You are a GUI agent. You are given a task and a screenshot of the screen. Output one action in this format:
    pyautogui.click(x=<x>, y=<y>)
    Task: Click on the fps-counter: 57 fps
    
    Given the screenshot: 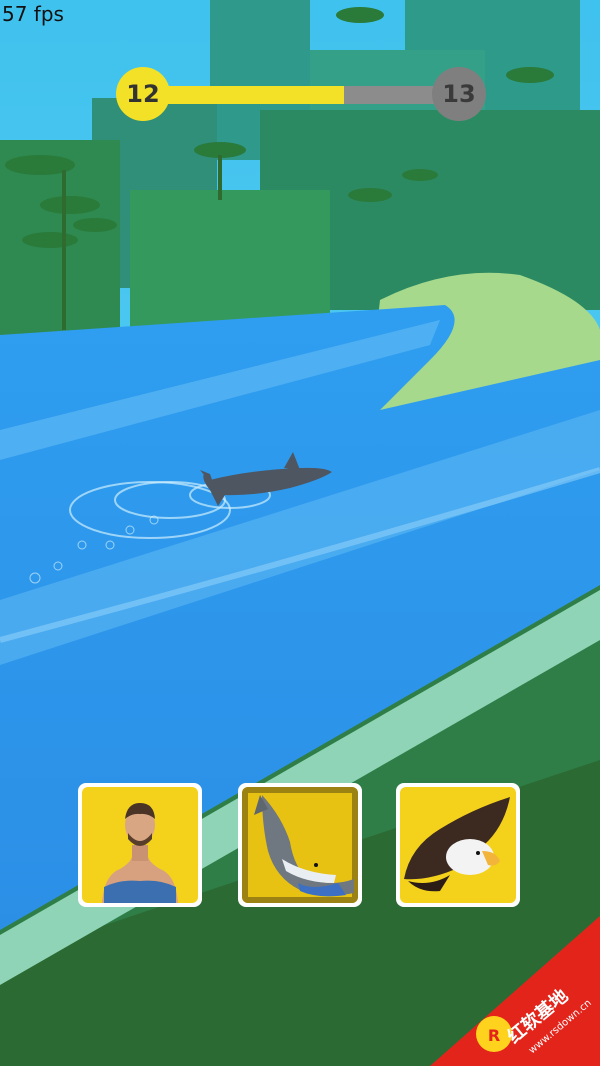 What is the action you would take?
    pyautogui.click(x=33, y=14)
    